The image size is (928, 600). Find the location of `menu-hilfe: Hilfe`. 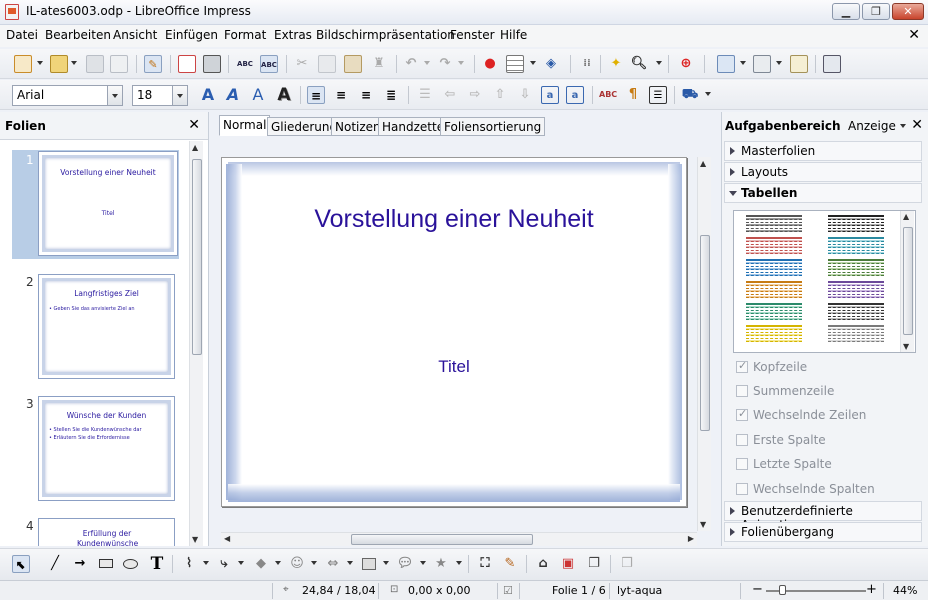

menu-hilfe: Hilfe is located at coordinates (513, 35).